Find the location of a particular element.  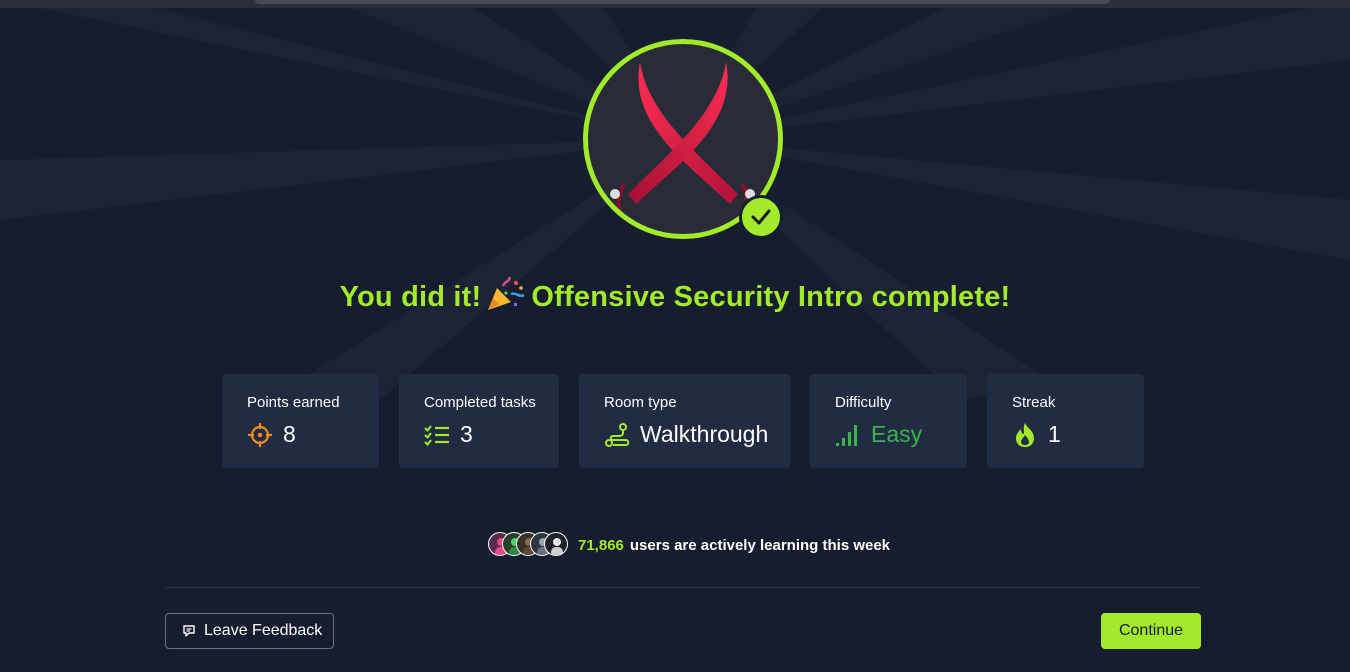

completed-check-badge is located at coordinates (761, 217).